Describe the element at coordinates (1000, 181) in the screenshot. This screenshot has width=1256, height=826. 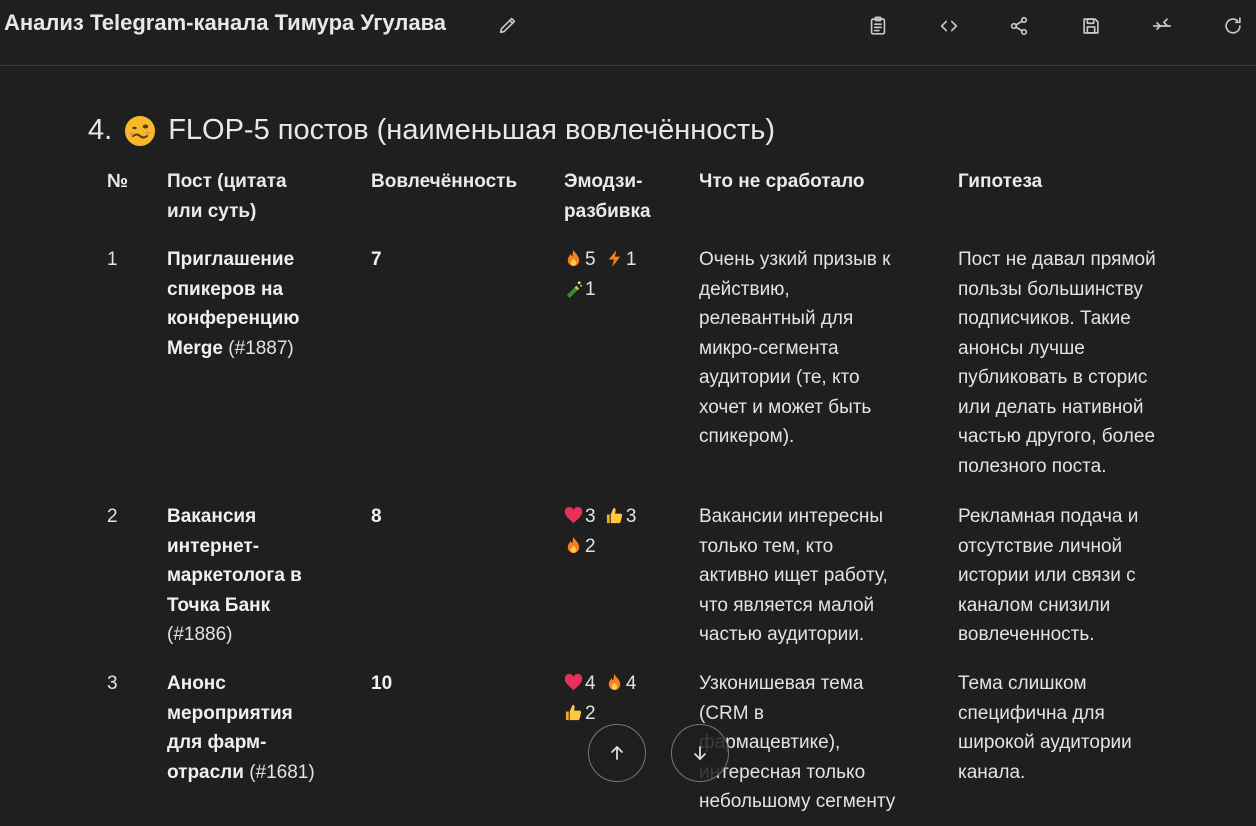
I see `header-hypothesis: Гипотеза` at that location.